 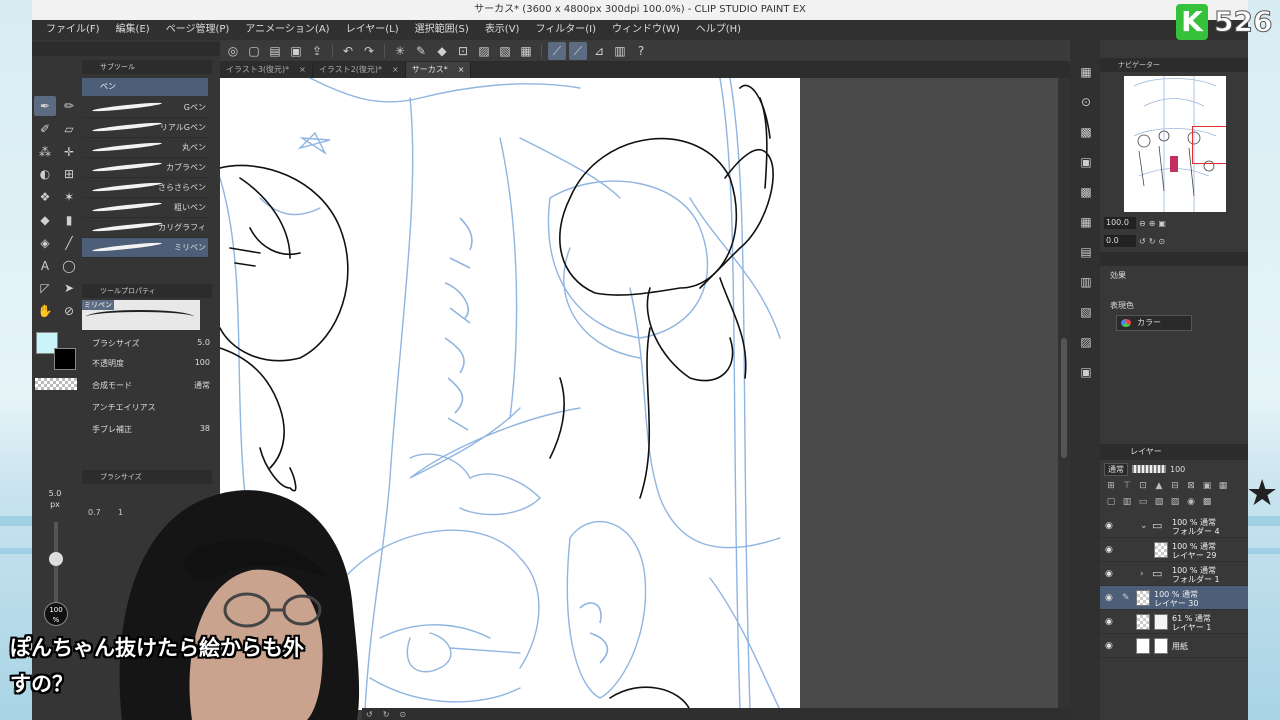 I want to click on layer-tool-icon: ▦, so click(x=1223, y=486).